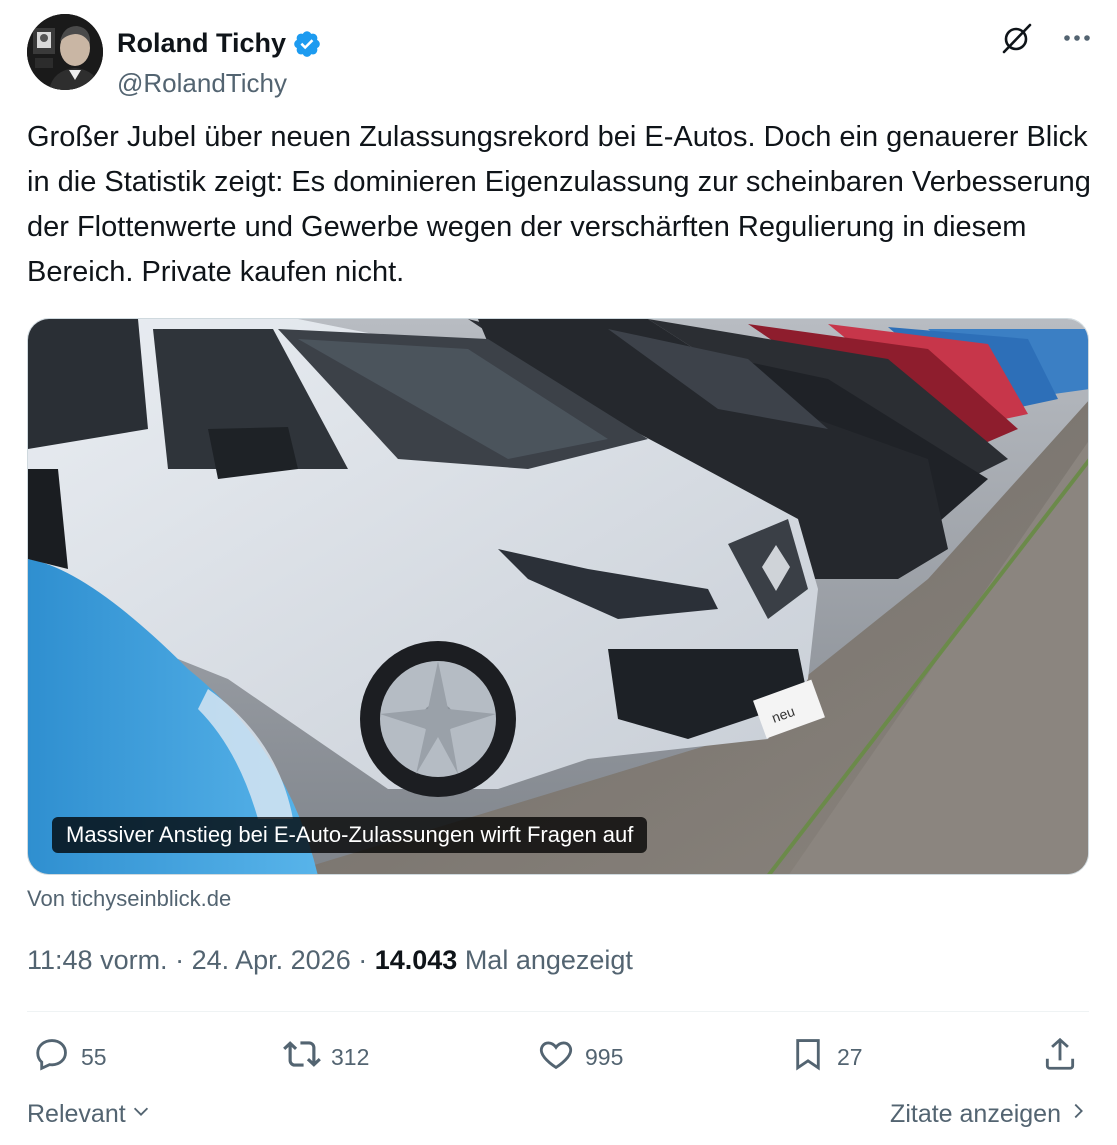 This screenshot has height=1145, width=1117. What do you see at coordinates (94, 1056) in the screenshot?
I see `reply-count: 55` at bounding box center [94, 1056].